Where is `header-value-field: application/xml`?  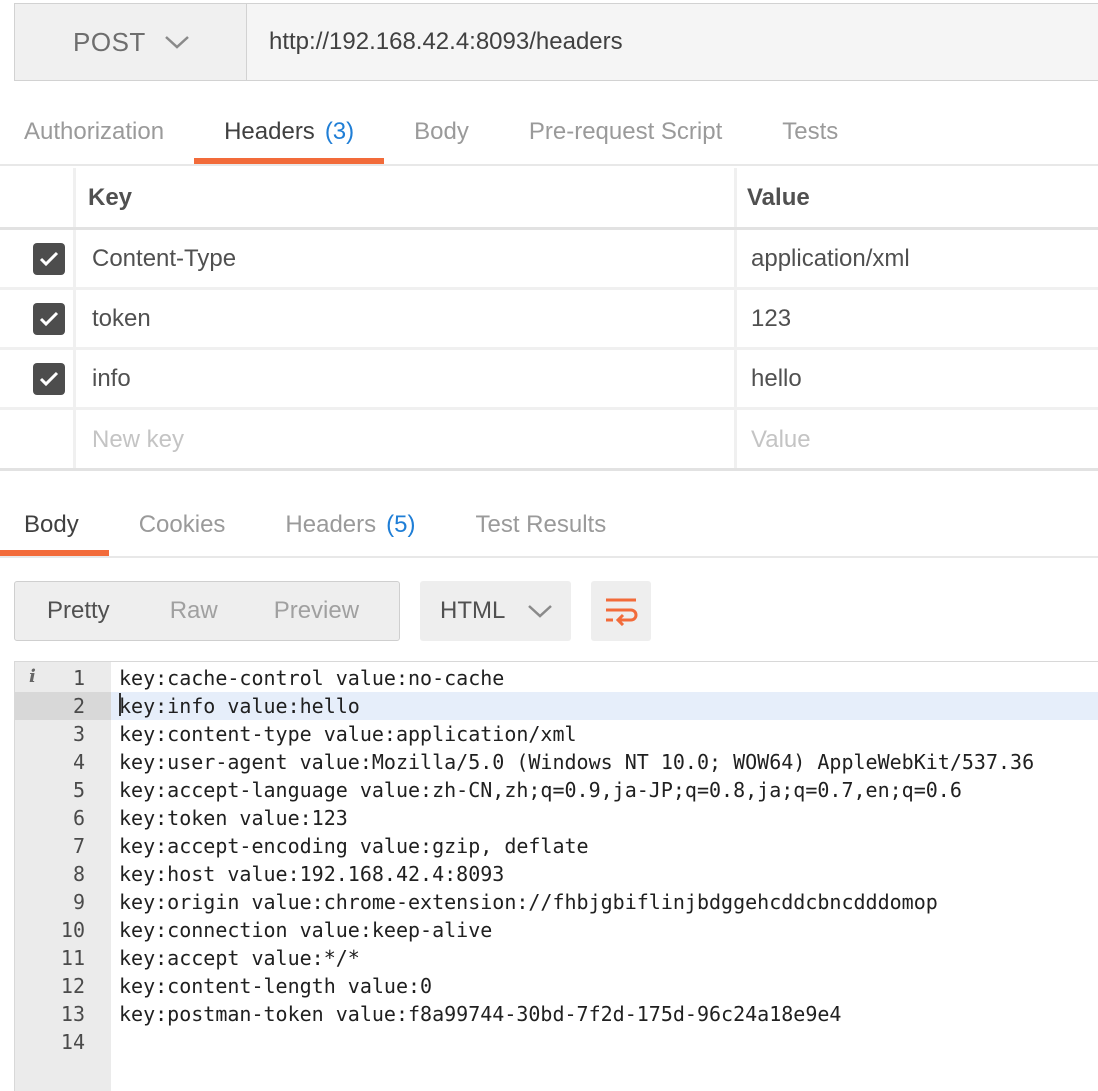
header-value-field: application/xml is located at coordinates (917, 258).